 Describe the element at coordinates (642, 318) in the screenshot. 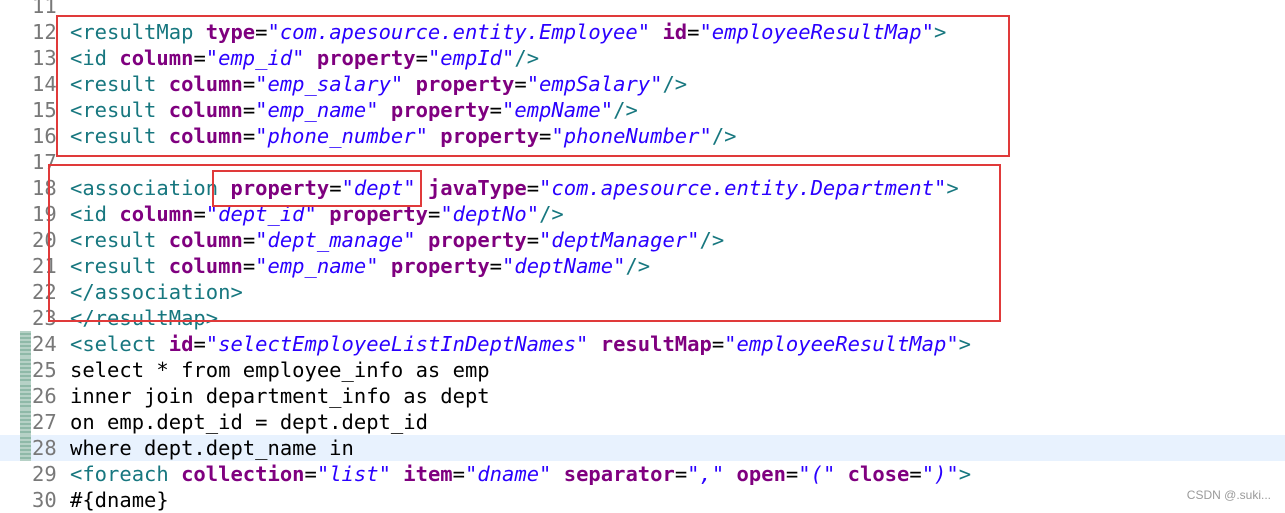

I see `code-line: 23 </resultMap>` at that location.